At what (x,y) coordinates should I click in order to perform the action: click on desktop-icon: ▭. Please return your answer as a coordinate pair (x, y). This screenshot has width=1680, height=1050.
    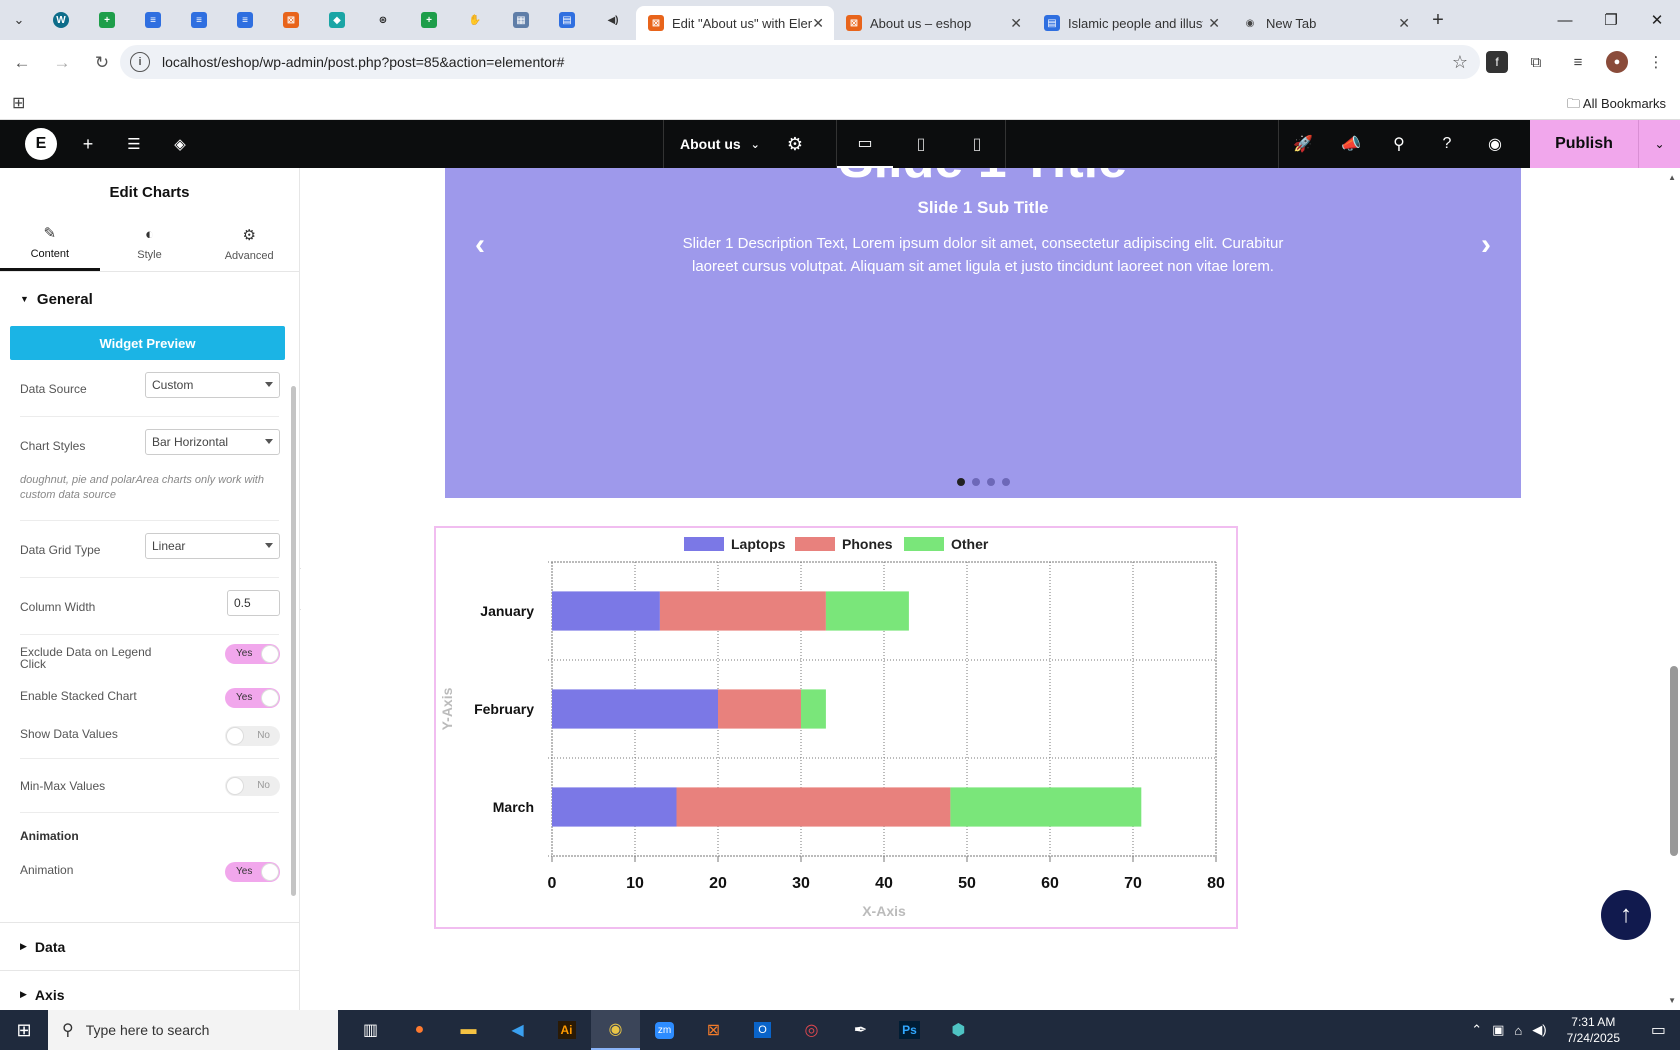
    Looking at the image, I should click on (865, 144).